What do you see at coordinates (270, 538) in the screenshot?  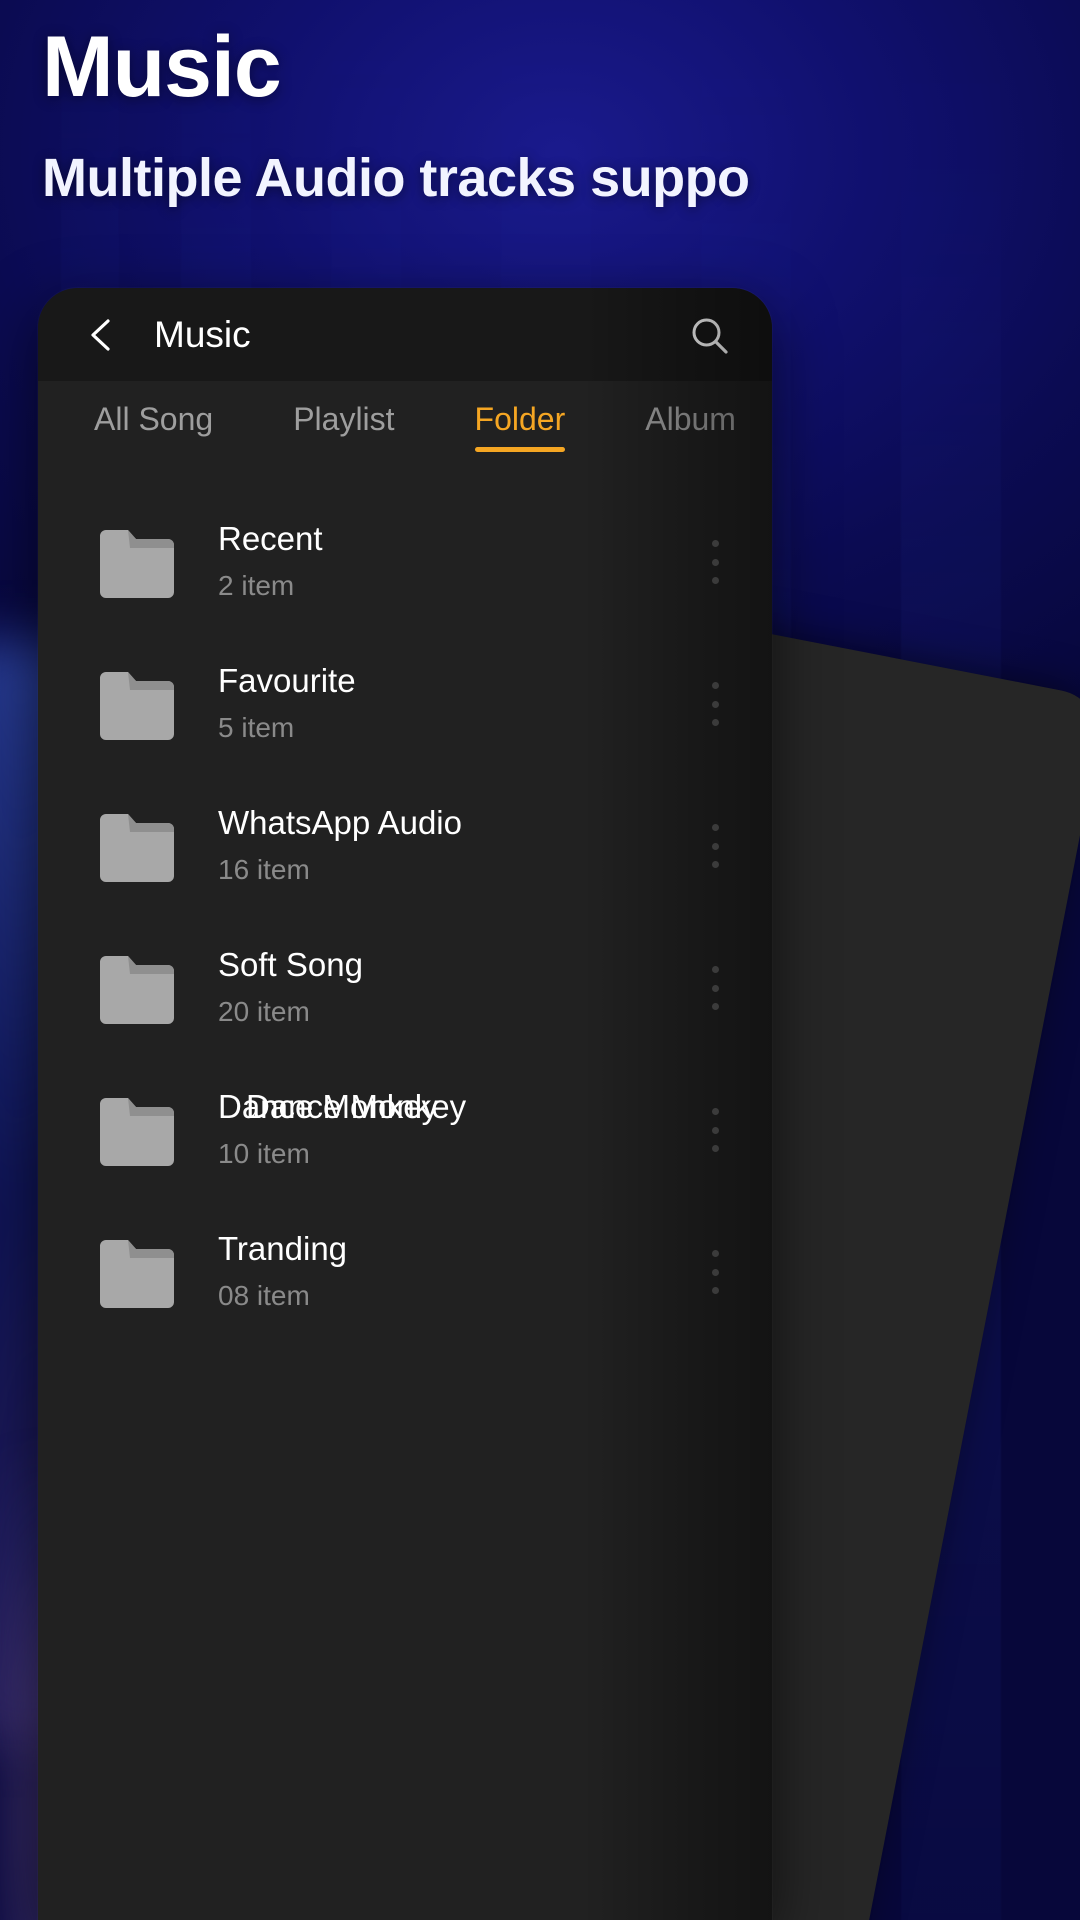 I see `folder-name: Recent` at bounding box center [270, 538].